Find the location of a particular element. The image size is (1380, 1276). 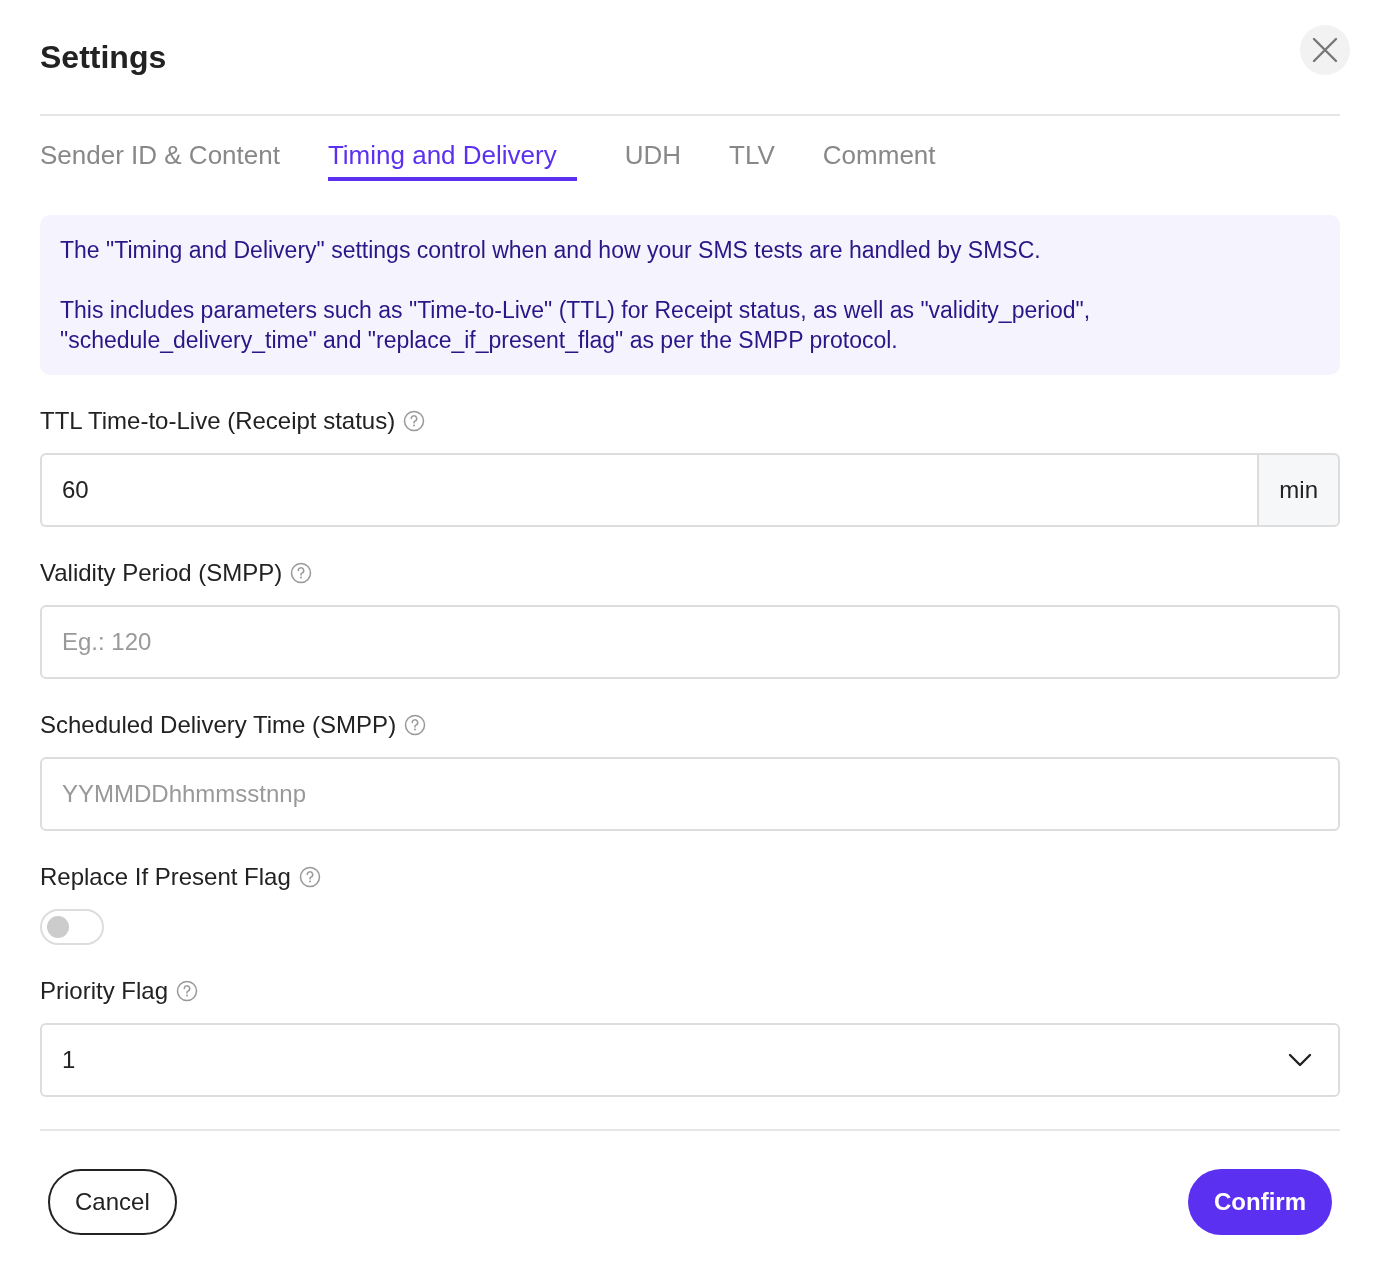

tab: Sender ID & Content is located at coordinates (160, 160).